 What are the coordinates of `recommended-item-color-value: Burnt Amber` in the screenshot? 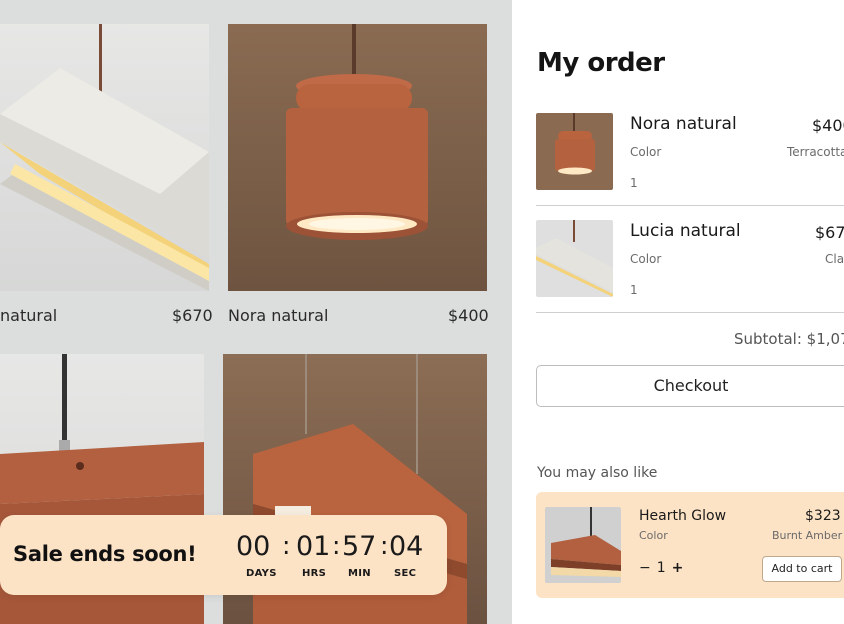 It's located at (807, 535).